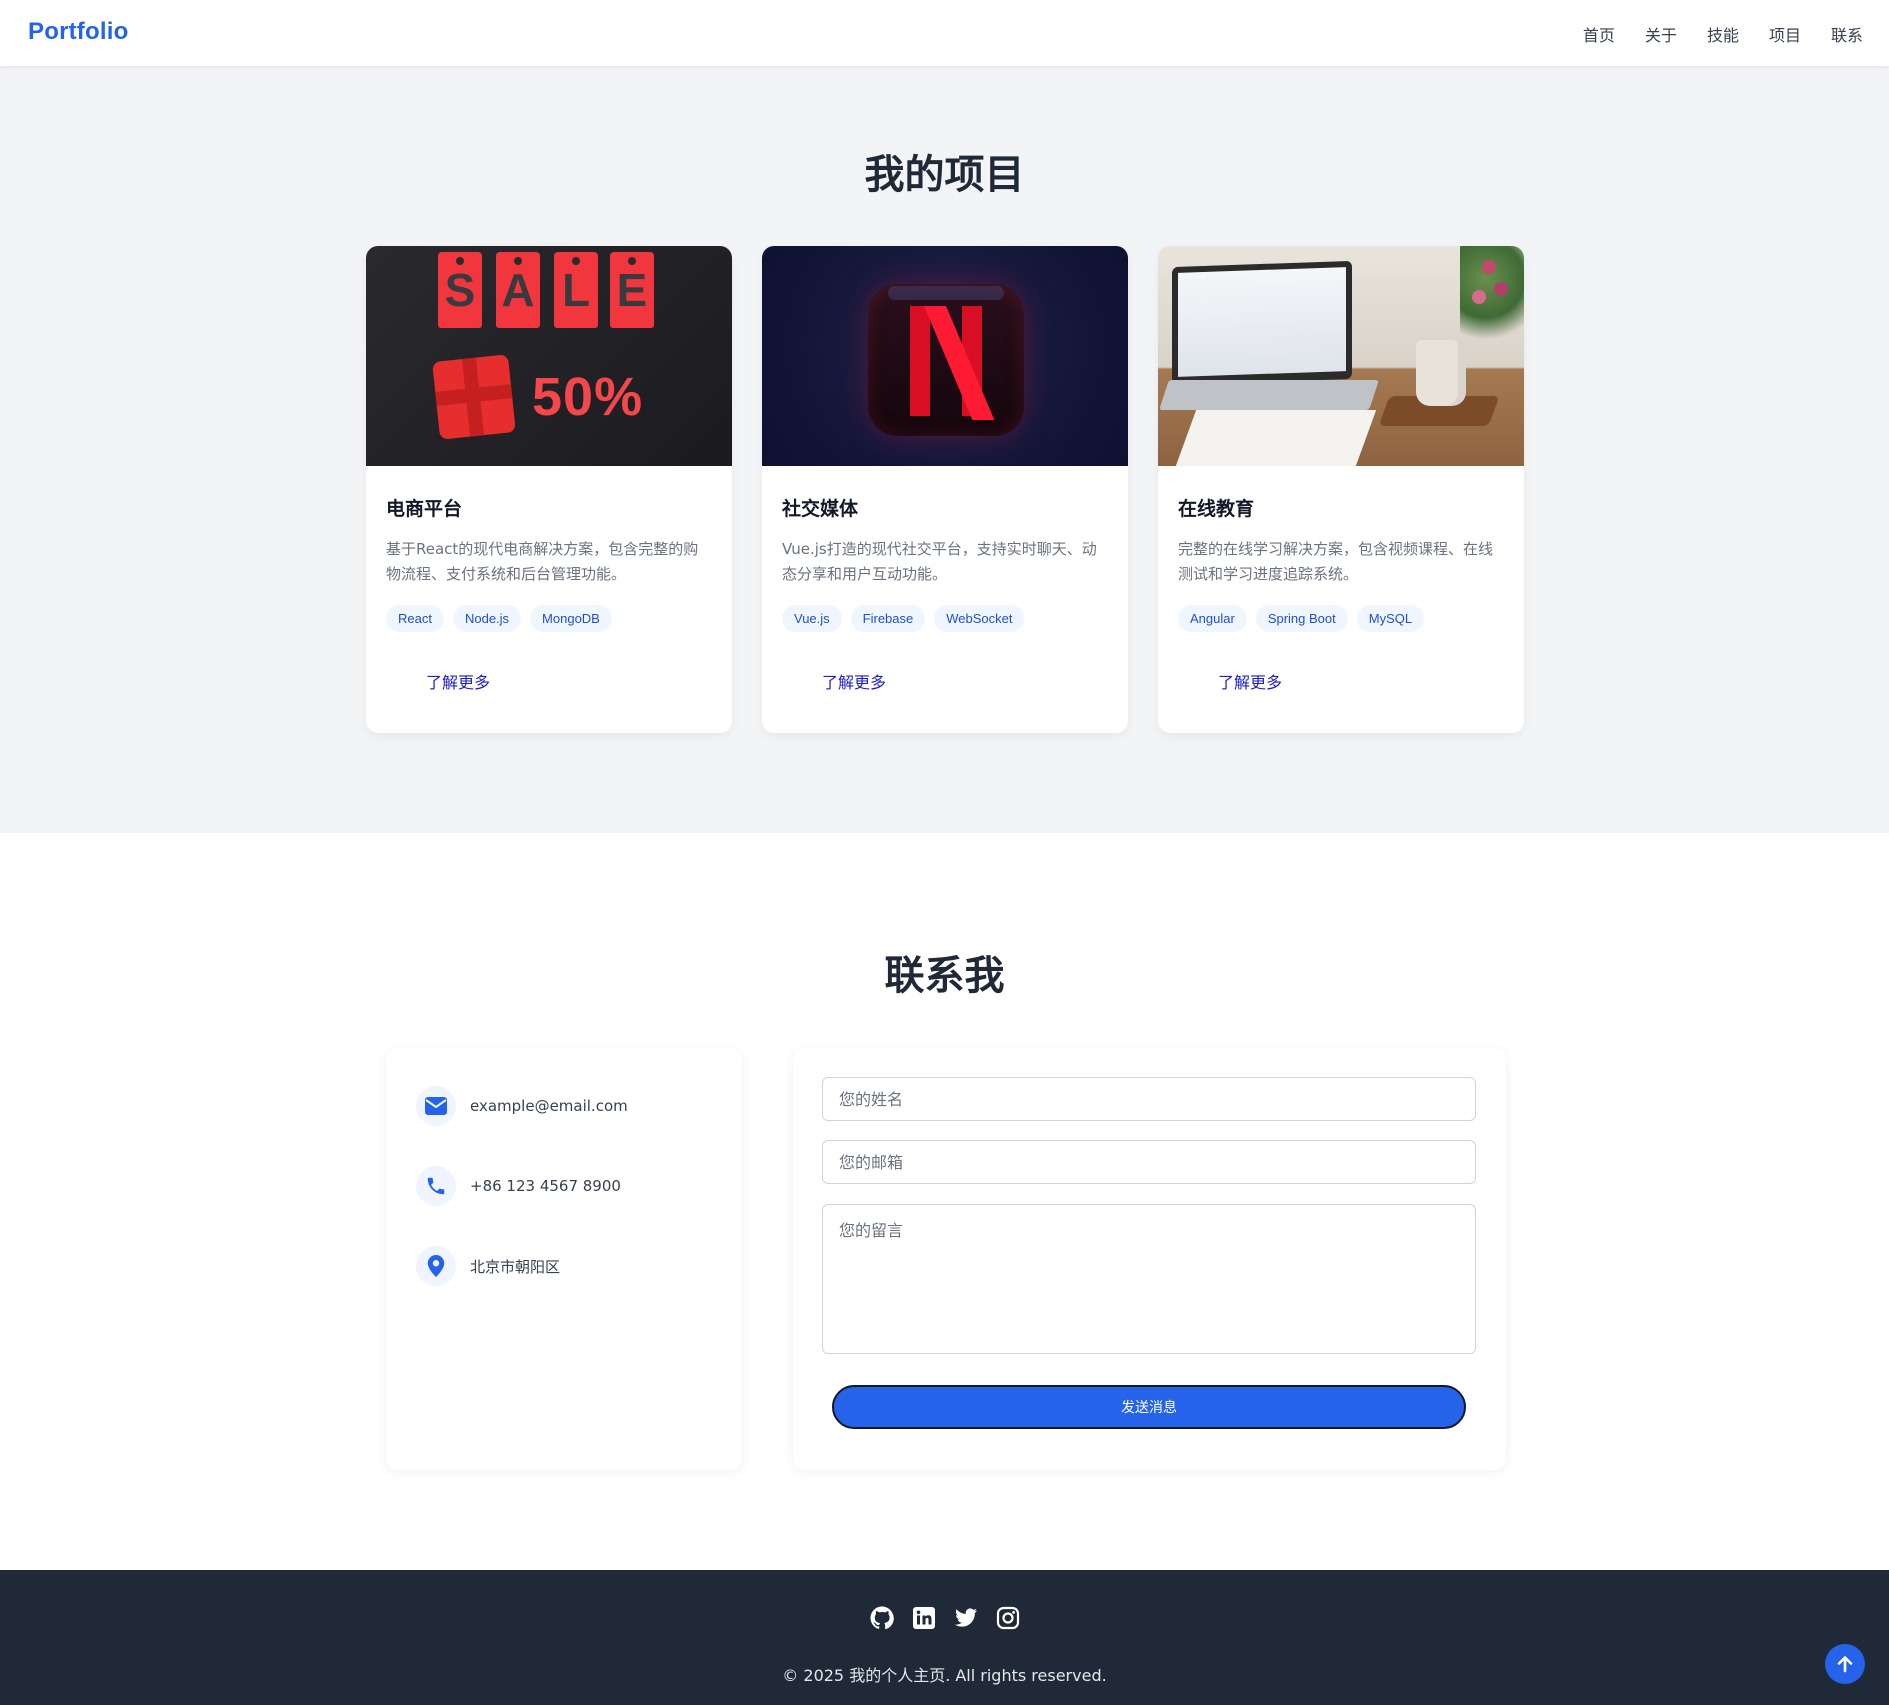 This screenshot has height=1705, width=1889. I want to click on brand-logo: Portfolio, so click(78, 32).